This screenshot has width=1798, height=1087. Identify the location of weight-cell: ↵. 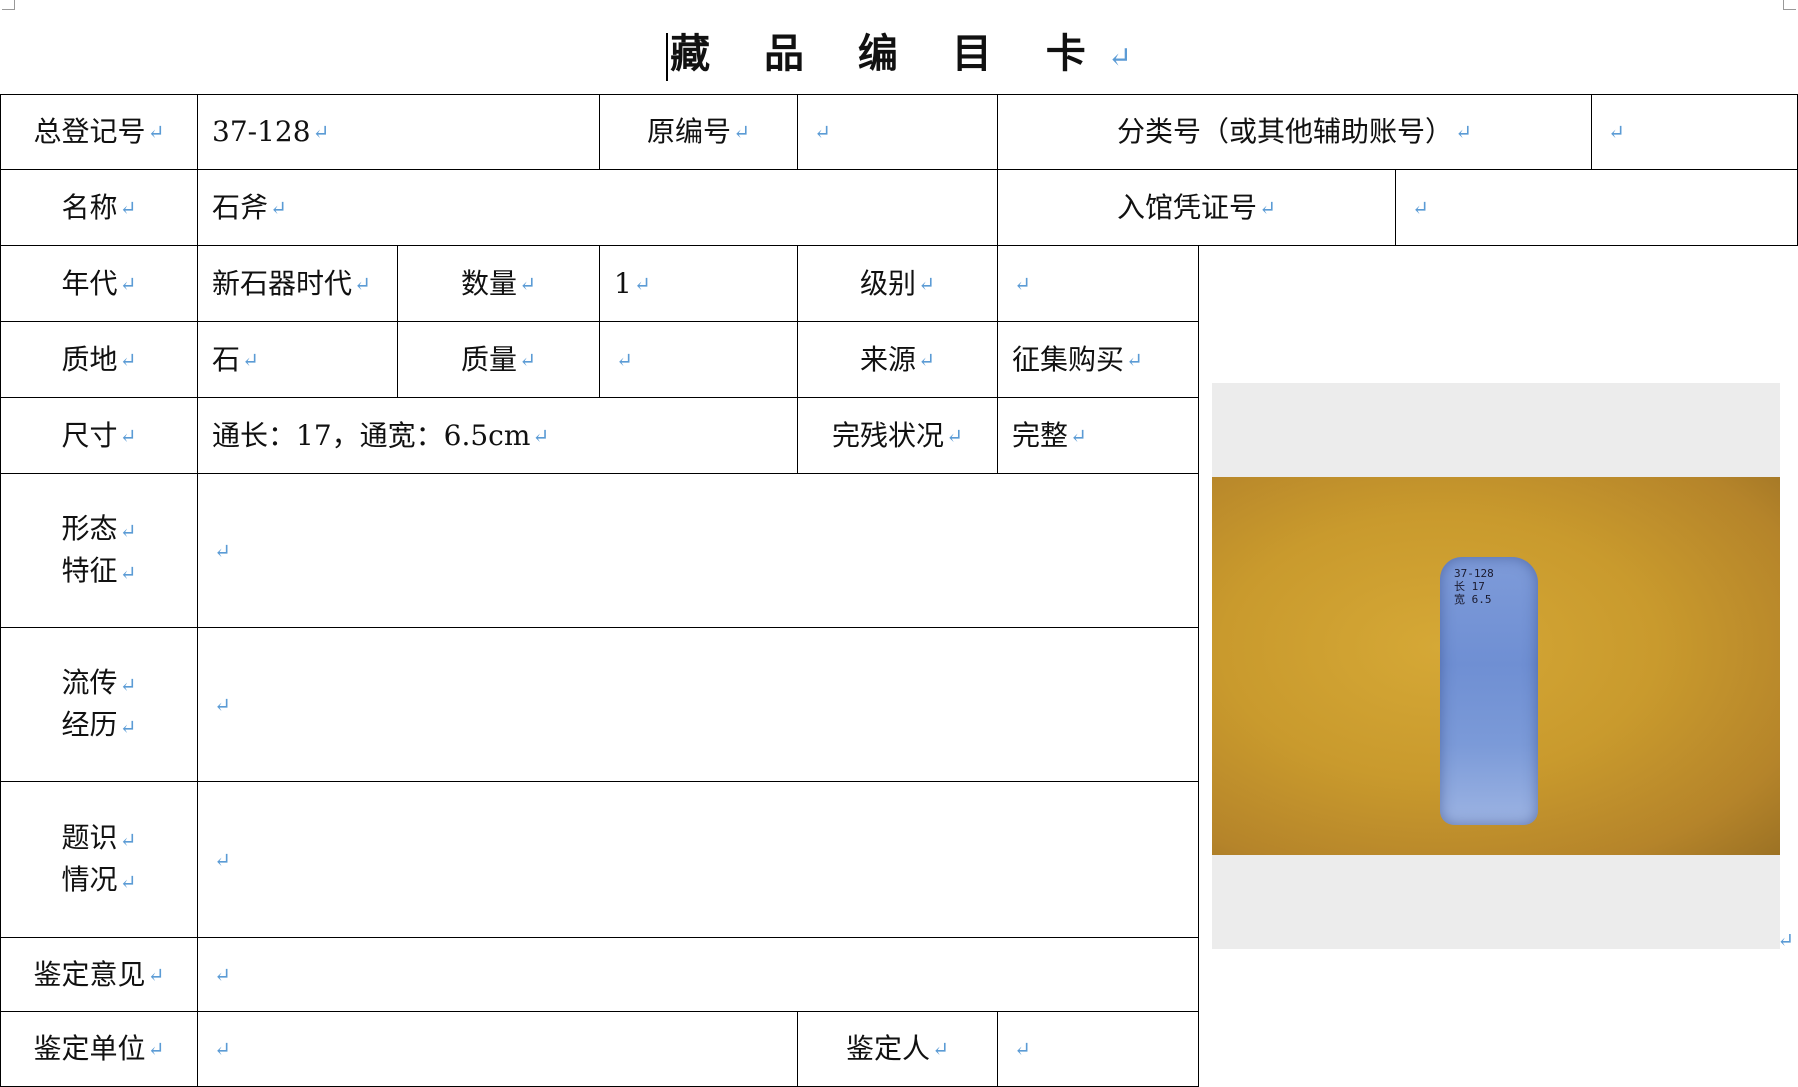
(698, 359).